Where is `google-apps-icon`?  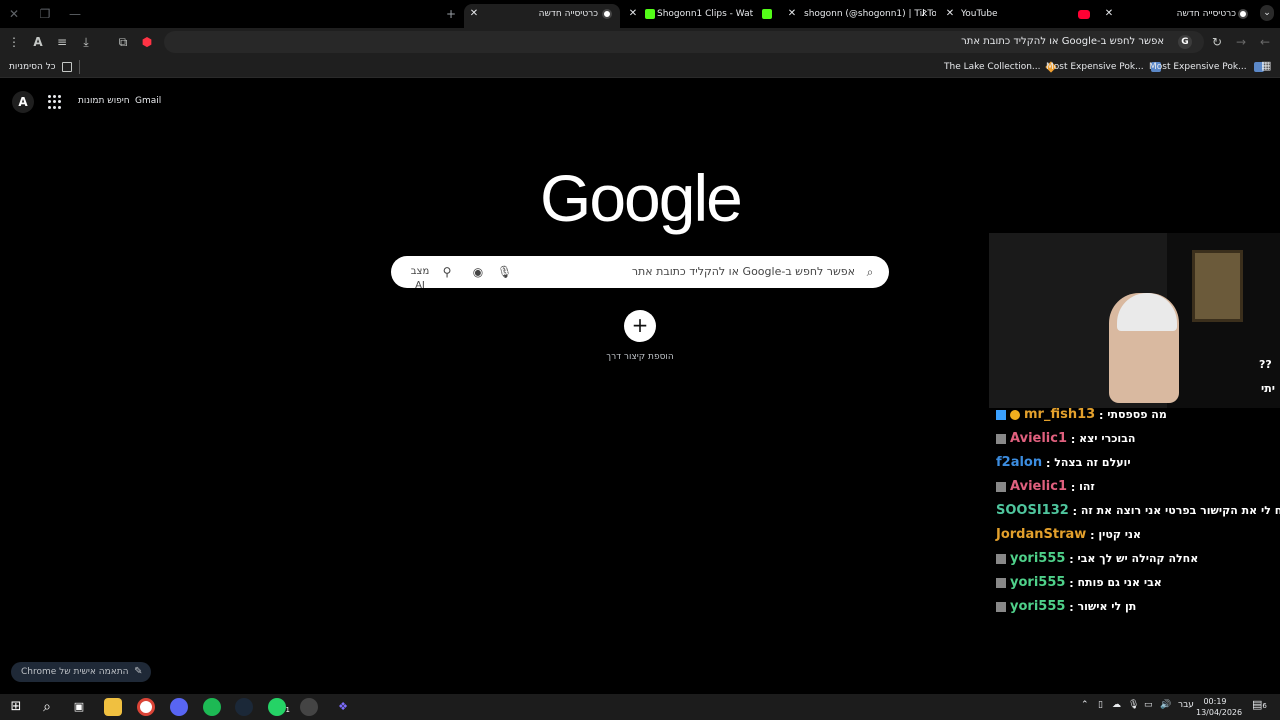
google-apps-icon is located at coordinates (55, 102).